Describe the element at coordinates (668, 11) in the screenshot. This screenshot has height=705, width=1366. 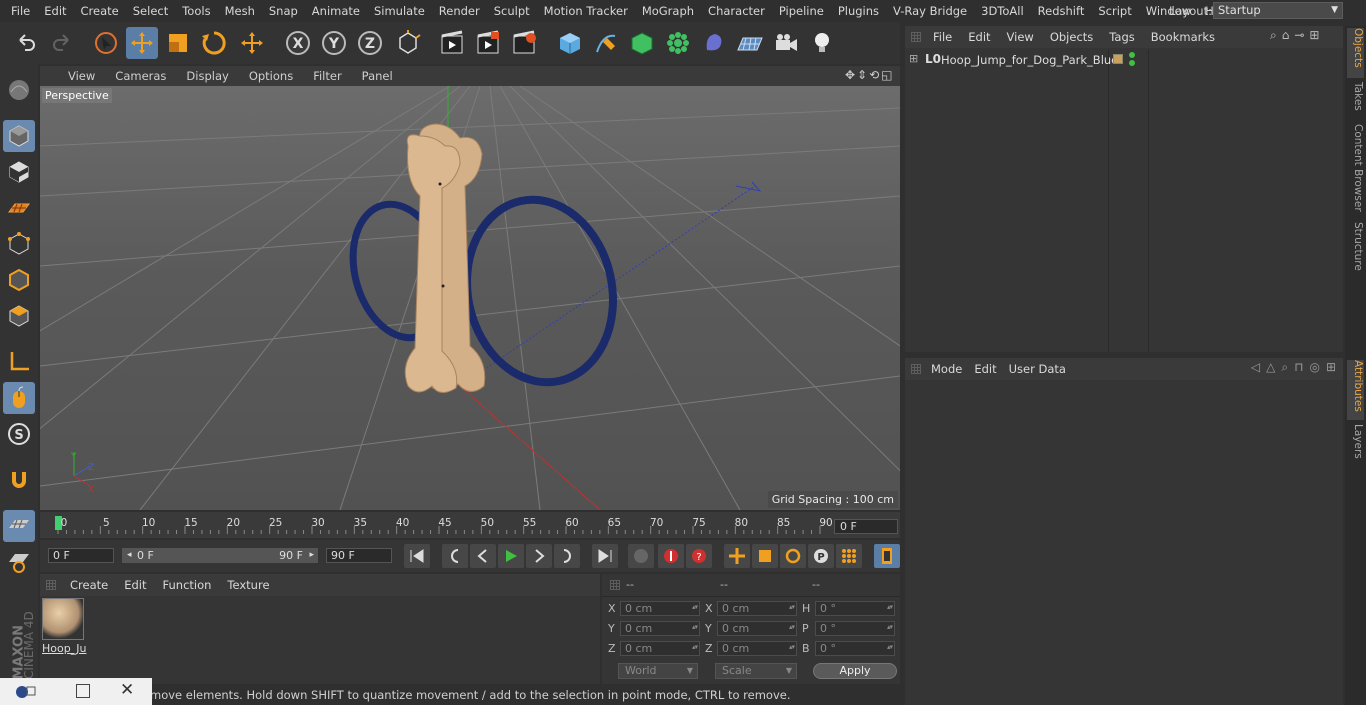
I see `menu-mograph: MoGraph` at that location.